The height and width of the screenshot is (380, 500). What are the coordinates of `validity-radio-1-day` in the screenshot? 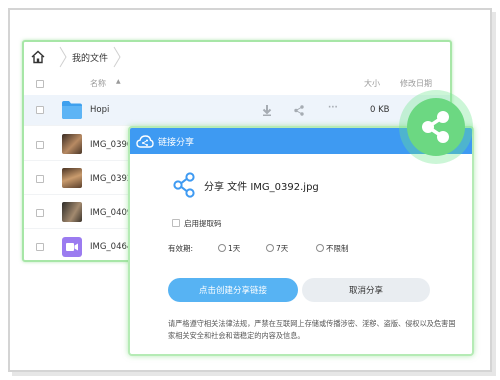 It's located at (222, 248).